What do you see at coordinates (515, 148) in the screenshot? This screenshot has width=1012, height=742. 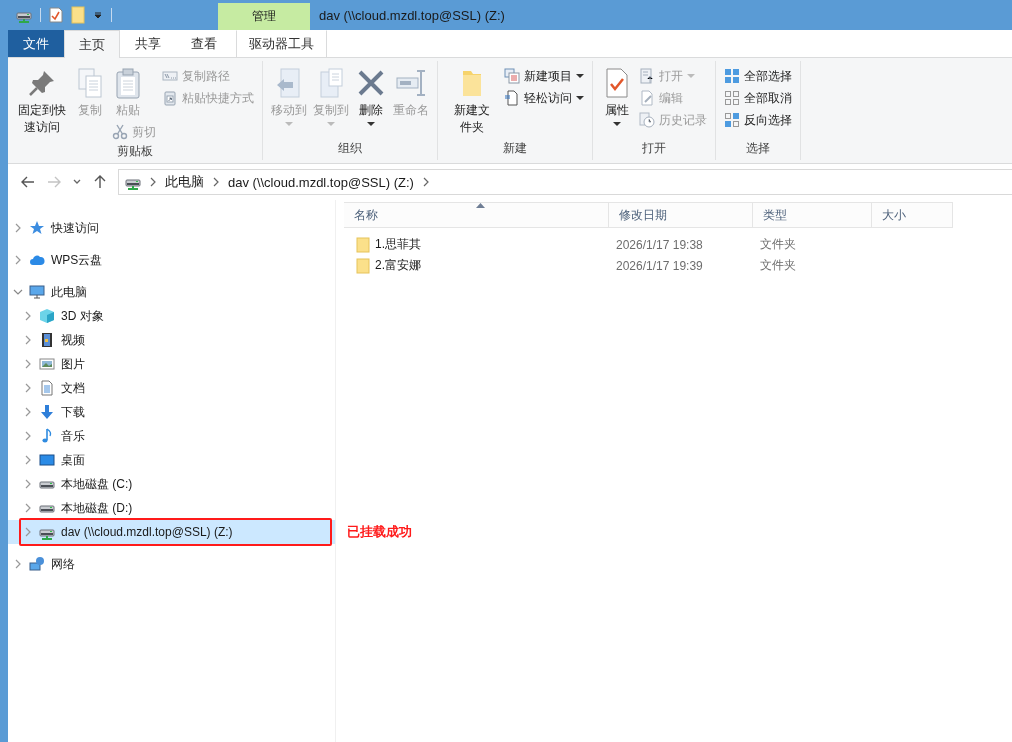 I see `group-label: 新建` at bounding box center [515, 148].